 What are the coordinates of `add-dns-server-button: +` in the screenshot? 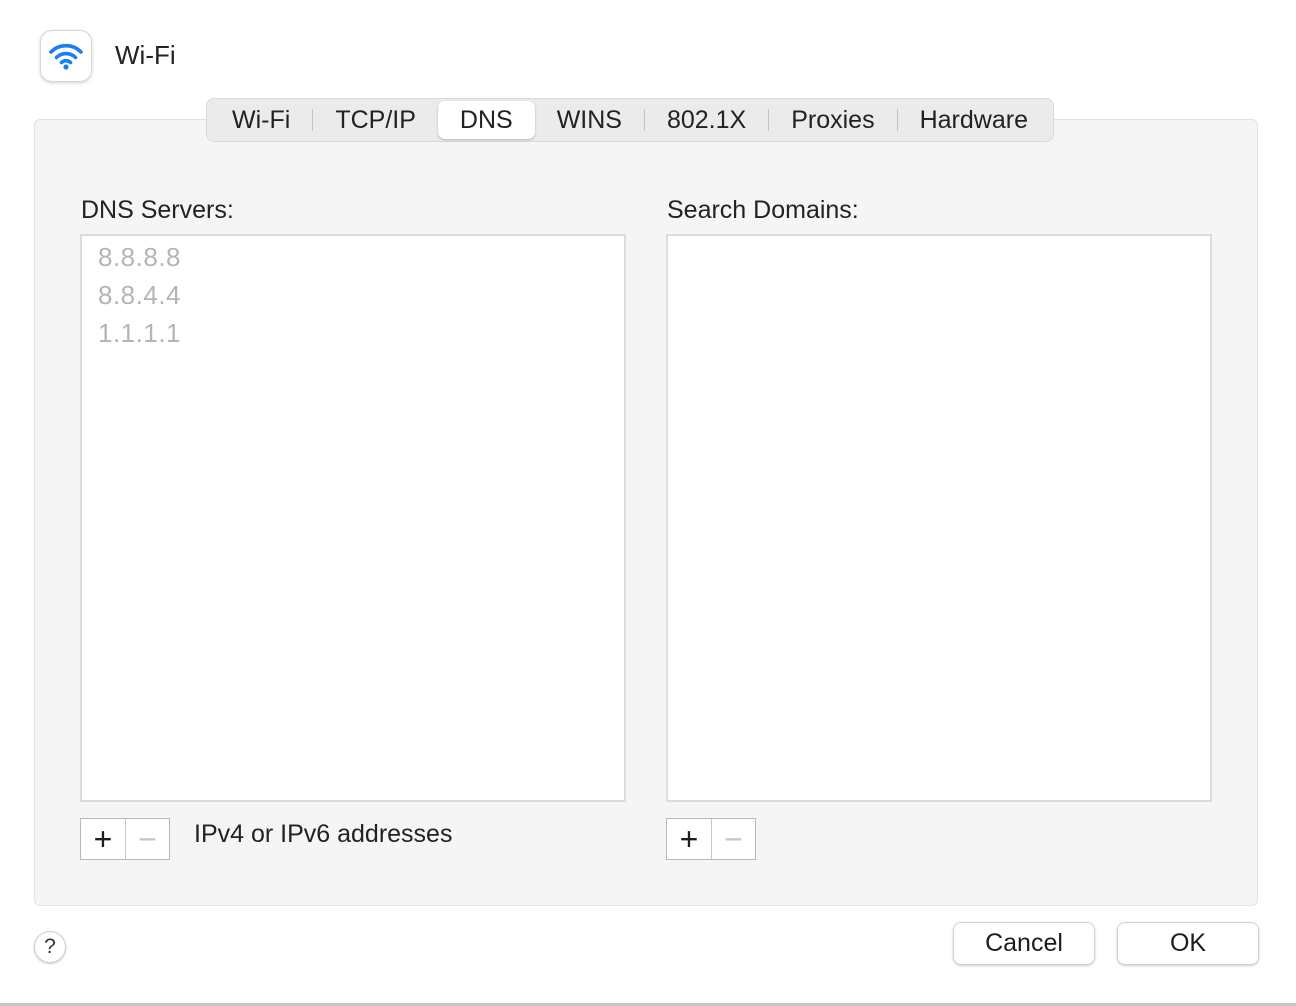 It's located at (103, 839).